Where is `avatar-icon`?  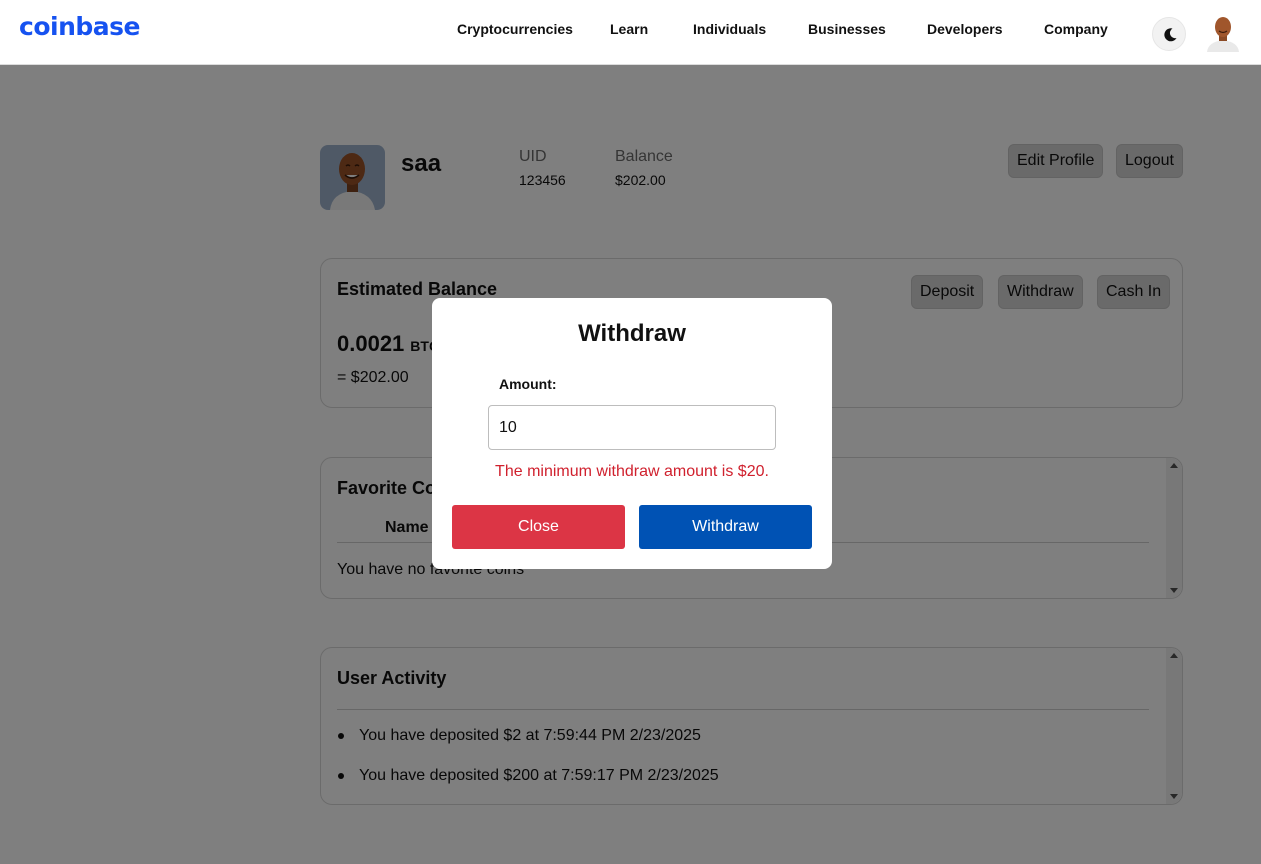
avatar-icon is located at coordinates (1223, 33).